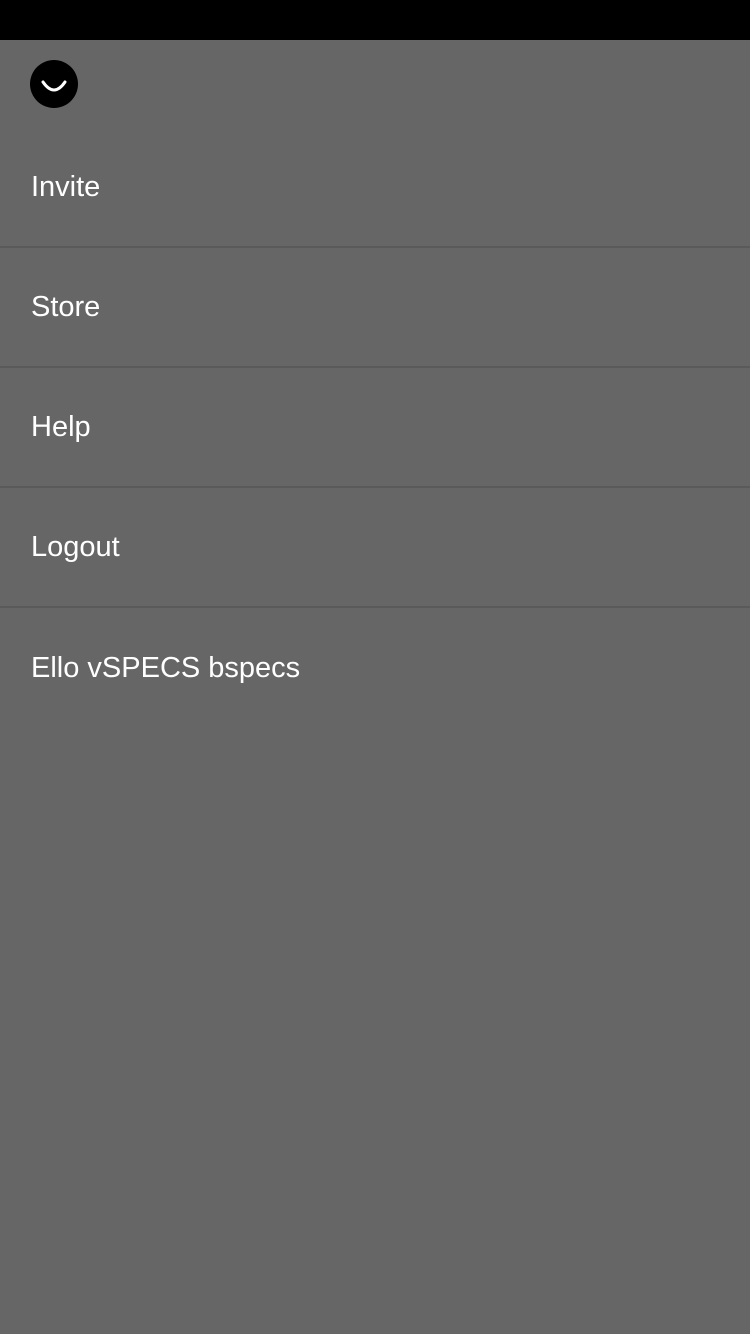 Image resolution: width=750 pixels, height=1334 pixels. I want to click on menu-item-label: Store, so click(66, 306).